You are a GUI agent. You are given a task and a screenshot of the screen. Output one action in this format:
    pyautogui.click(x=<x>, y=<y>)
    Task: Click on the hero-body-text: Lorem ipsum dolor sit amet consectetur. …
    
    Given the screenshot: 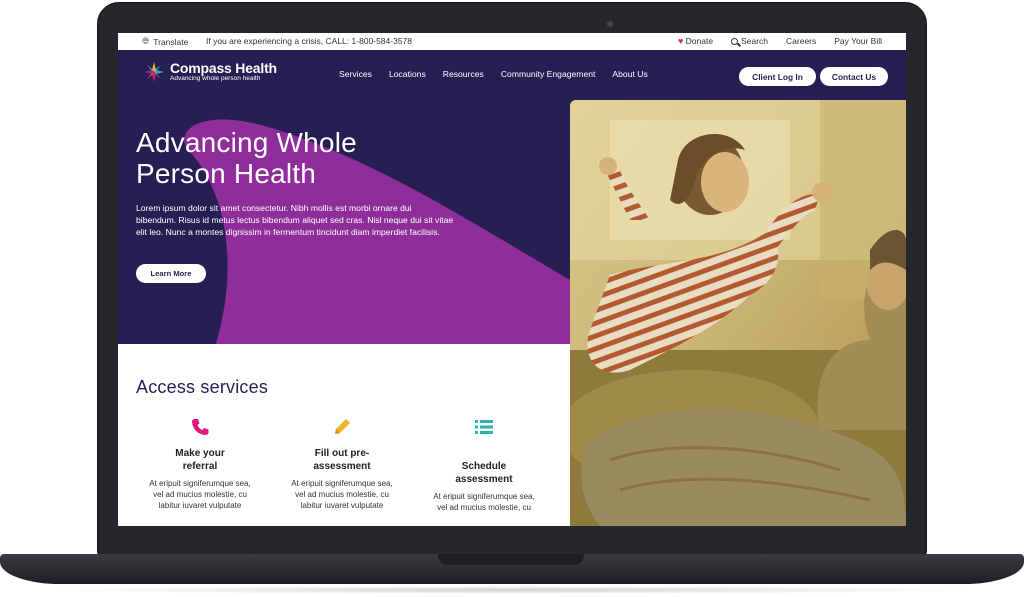 What is the action you would take?
    pyautogui.click(x=295, y=220)
    